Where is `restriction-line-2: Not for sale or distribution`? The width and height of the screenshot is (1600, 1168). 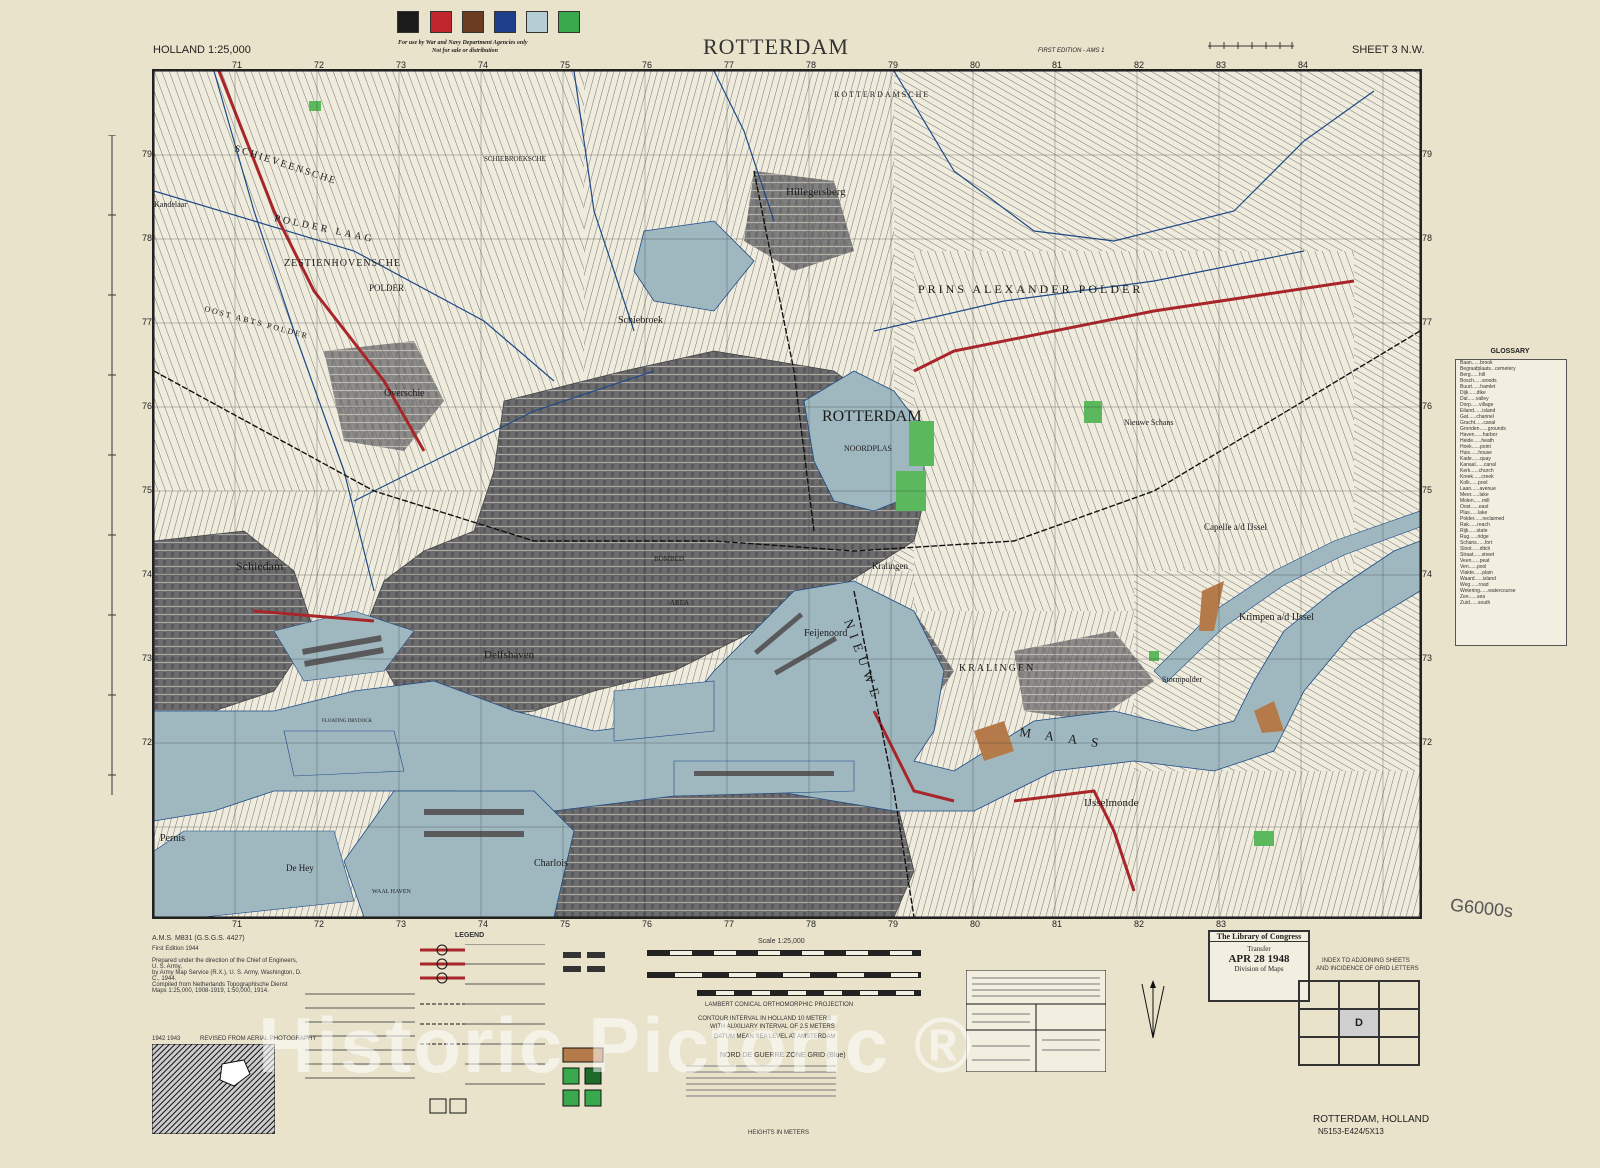 restriction-line-2: Not for sale or distribution is located at coordinates (465, 51).